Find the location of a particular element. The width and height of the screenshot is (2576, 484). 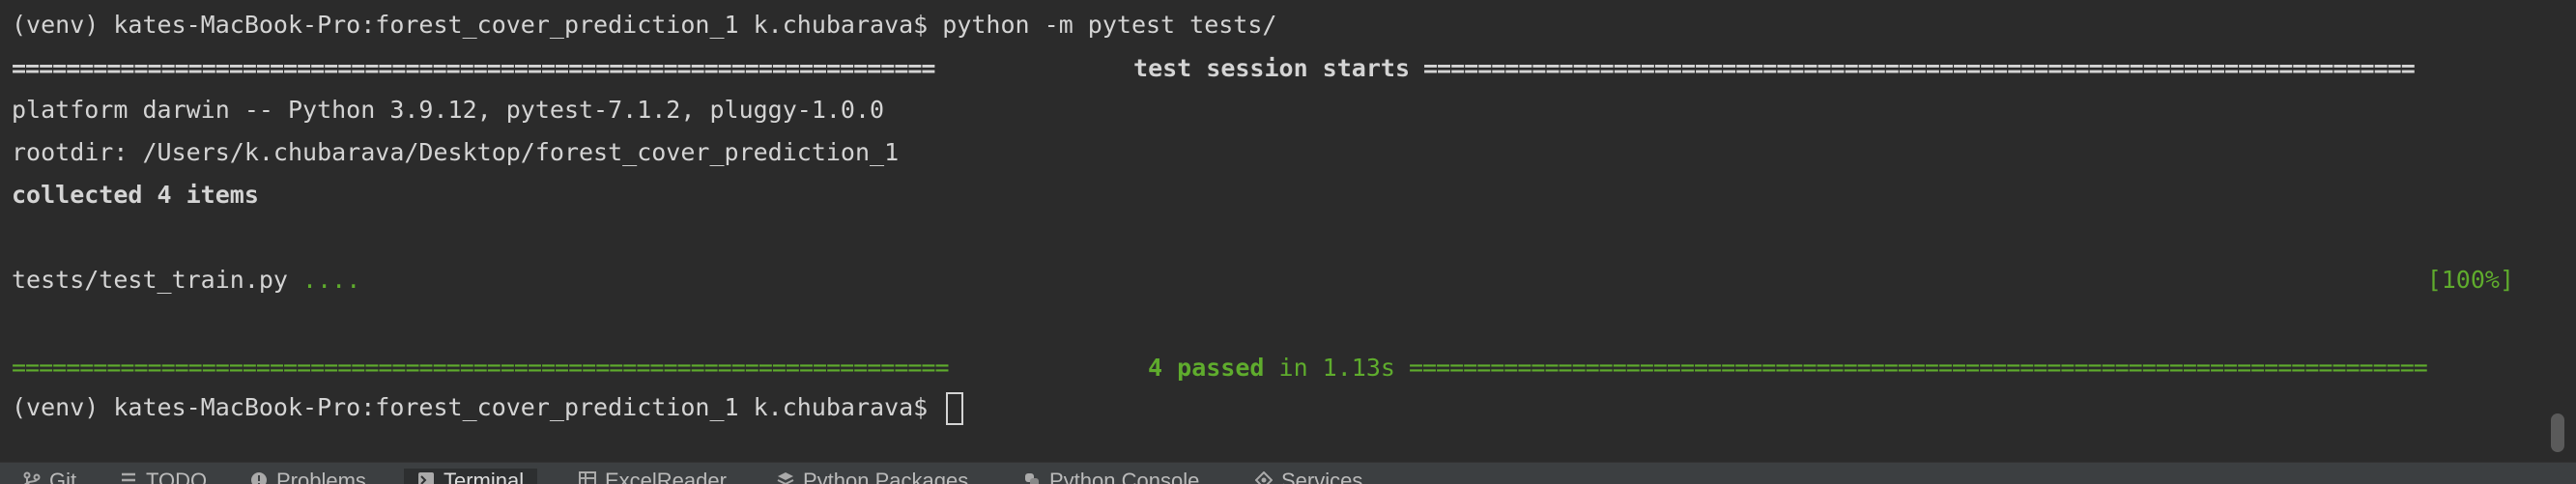

tab-problems: Problems is located at coordinates (309, 476).